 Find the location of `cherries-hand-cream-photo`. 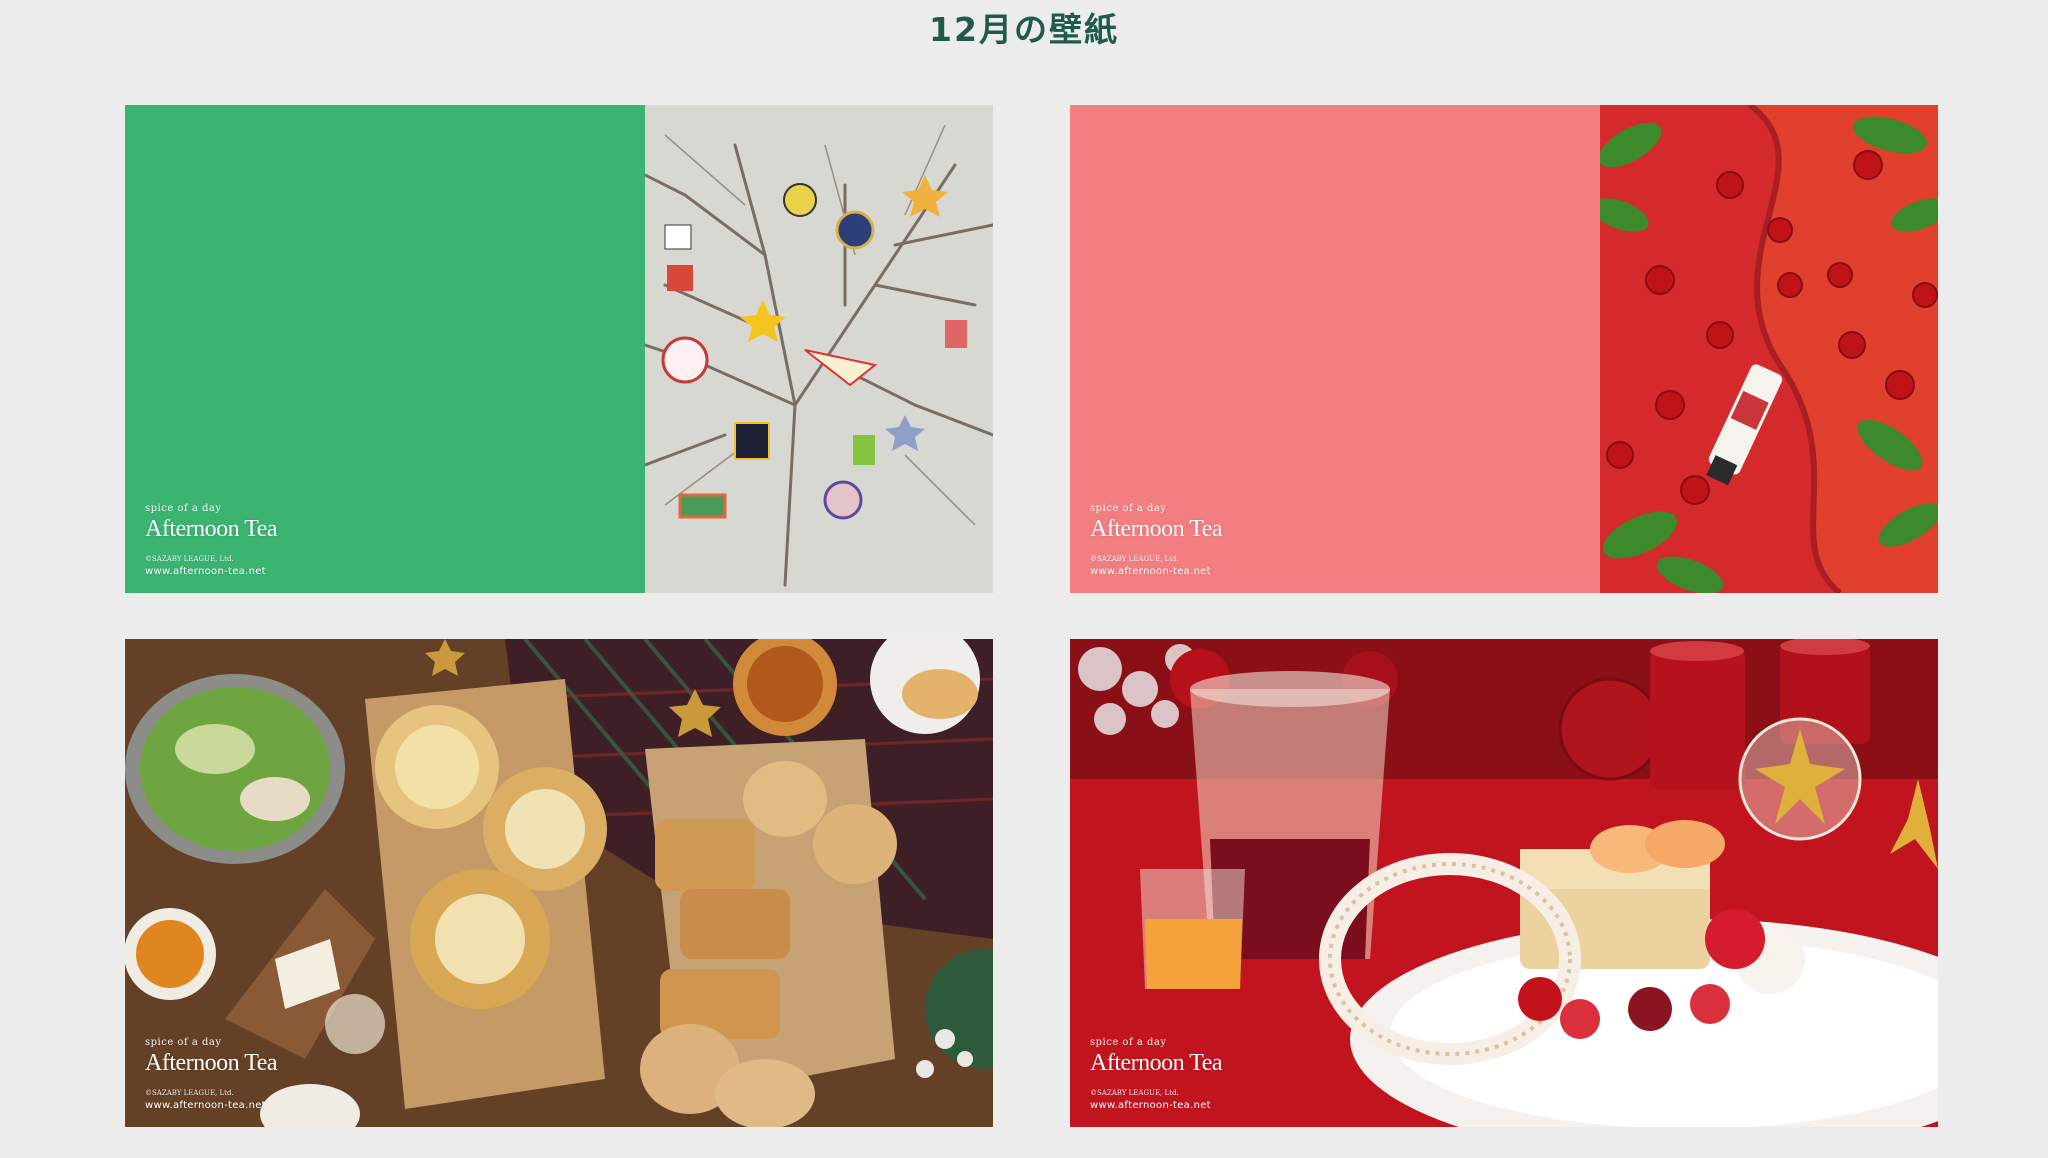

cherries-hand-cream-photo is located at coordinates (1769, 349).